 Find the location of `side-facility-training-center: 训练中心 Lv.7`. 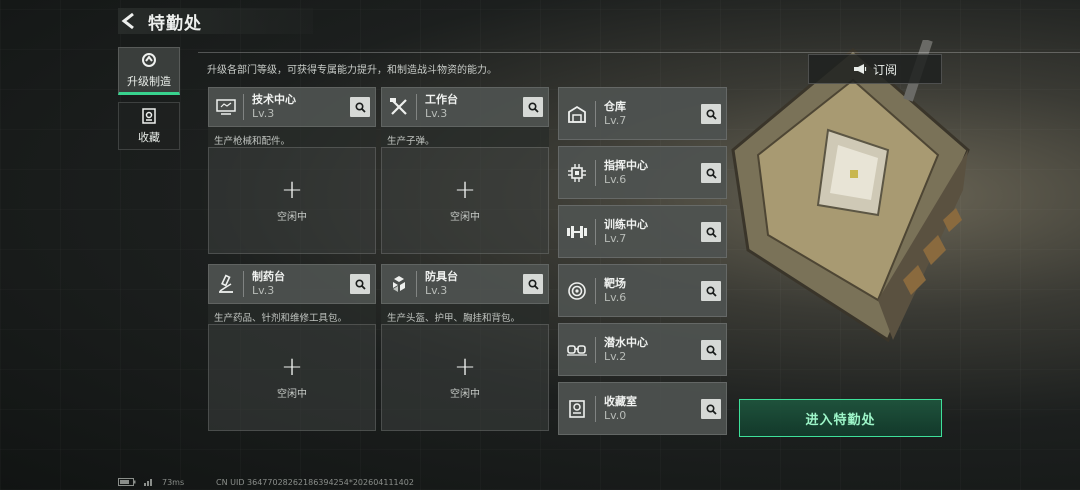

side-facility-training-center: 训练中心 Lv.7 is located at coordinates (642, 231).